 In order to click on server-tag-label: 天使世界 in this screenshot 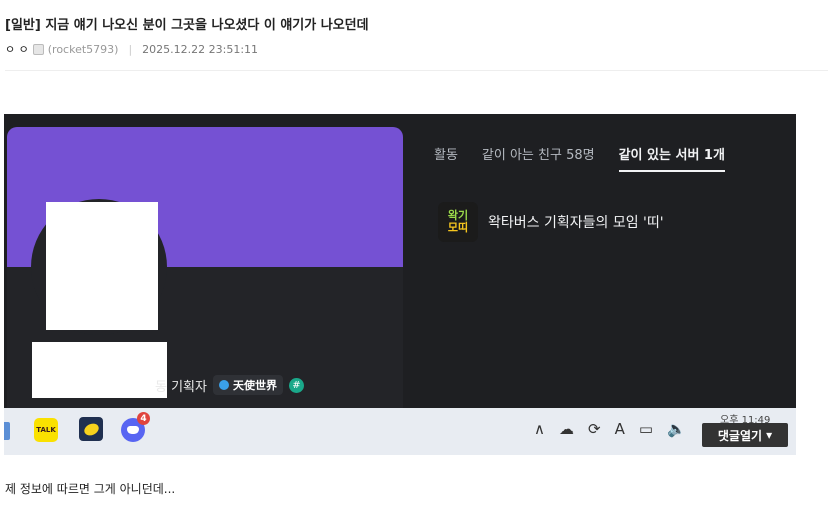, I will do `click(254, 385)`.